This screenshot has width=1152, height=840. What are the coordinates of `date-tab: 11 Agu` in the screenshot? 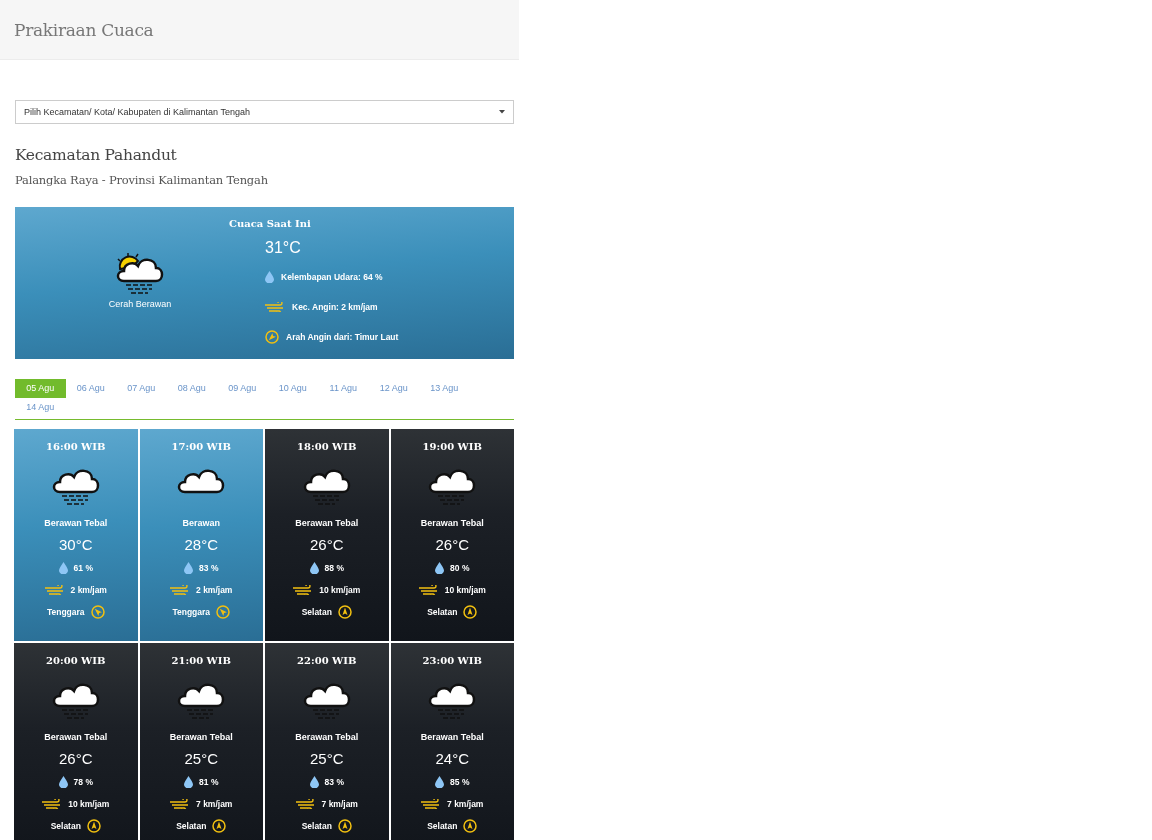 It's located at (343, 388).